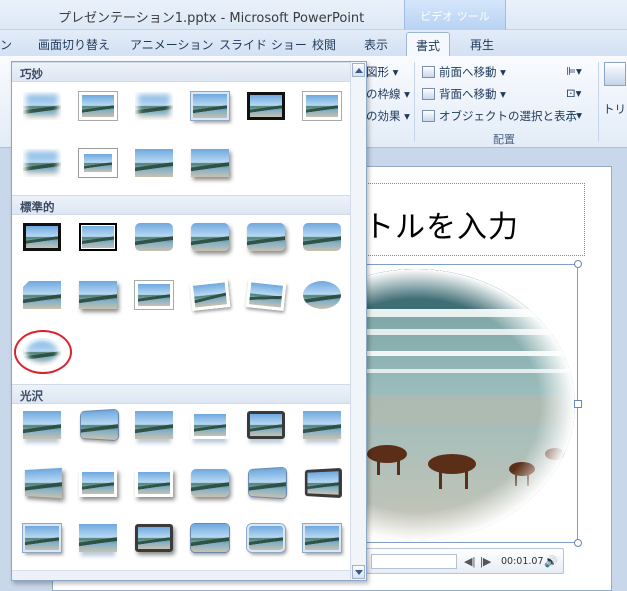  I want to click on bring-forward-button: 前面へ移動 ▾, so click(464, 72).